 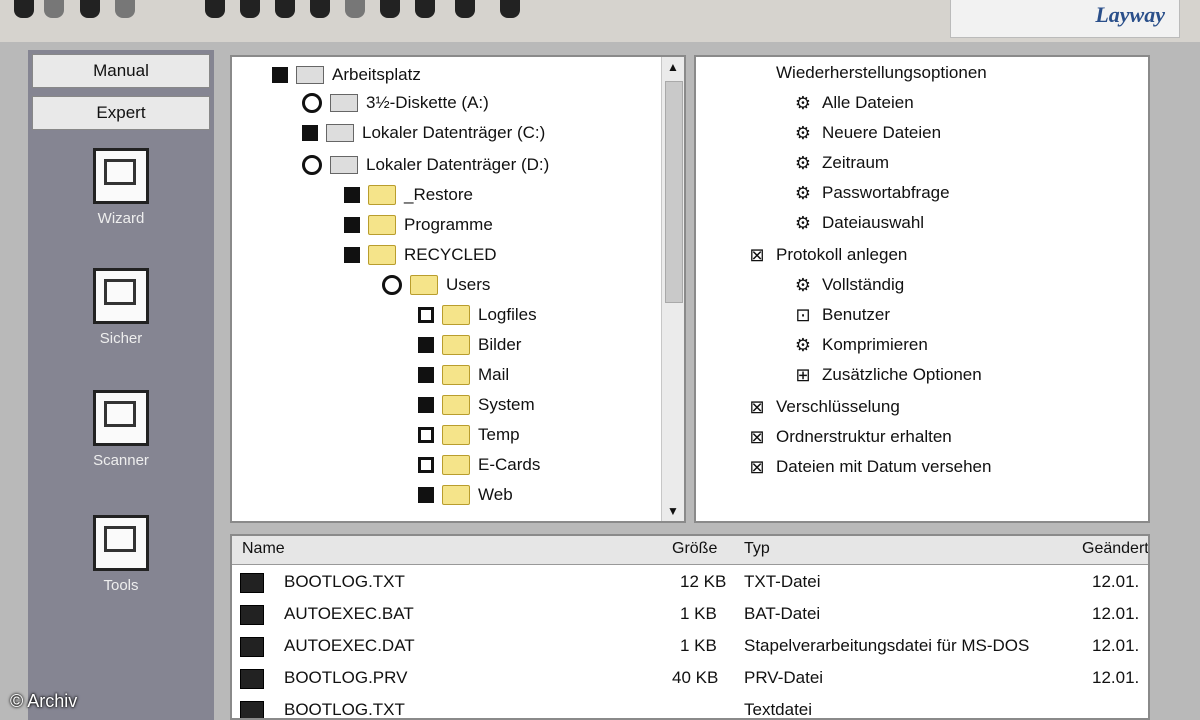 What do you see at coordinates (285, 9) in the screenshot?
I see `toolbar-save-icon` at bounding box center [285, 9].